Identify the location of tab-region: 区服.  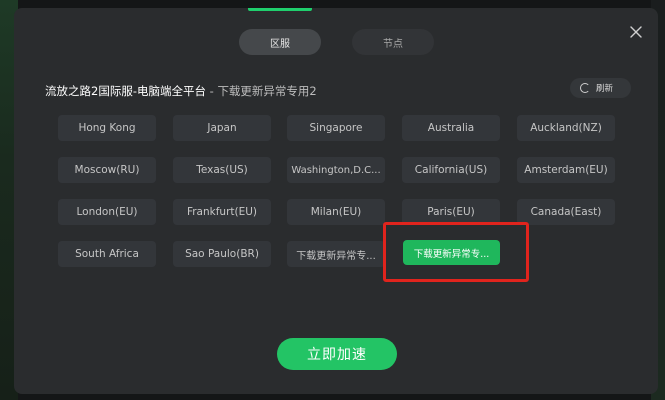
(280, 42).